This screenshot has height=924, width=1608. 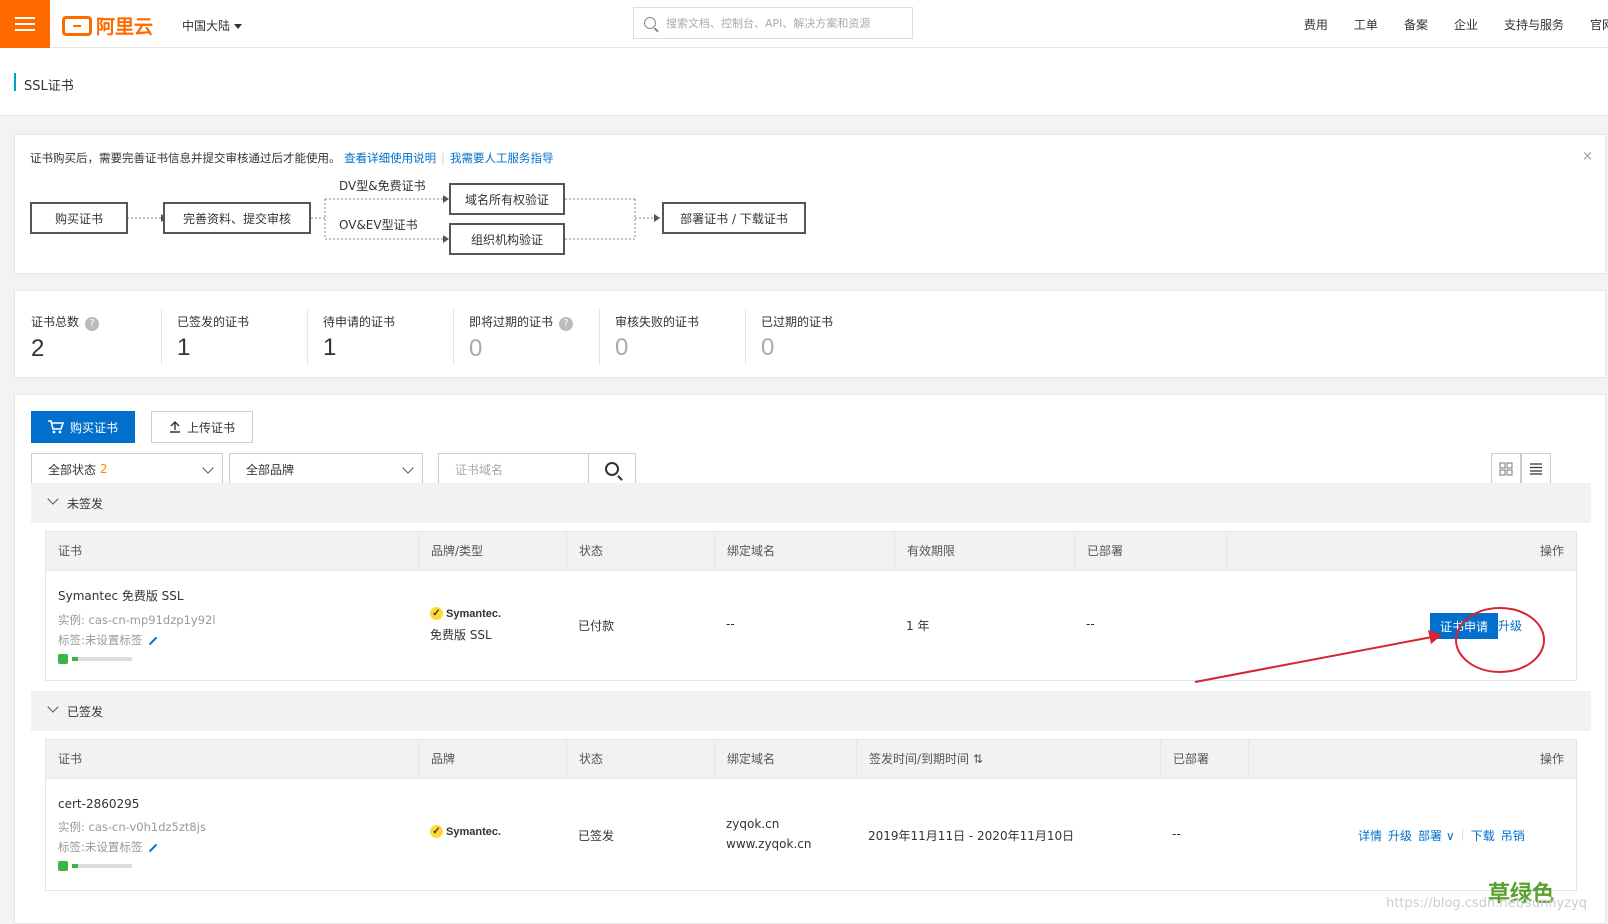 I want to click on search-placeholder: 搜索文档、控制台、API、解决方案和资源, so click(x=768, y=23).